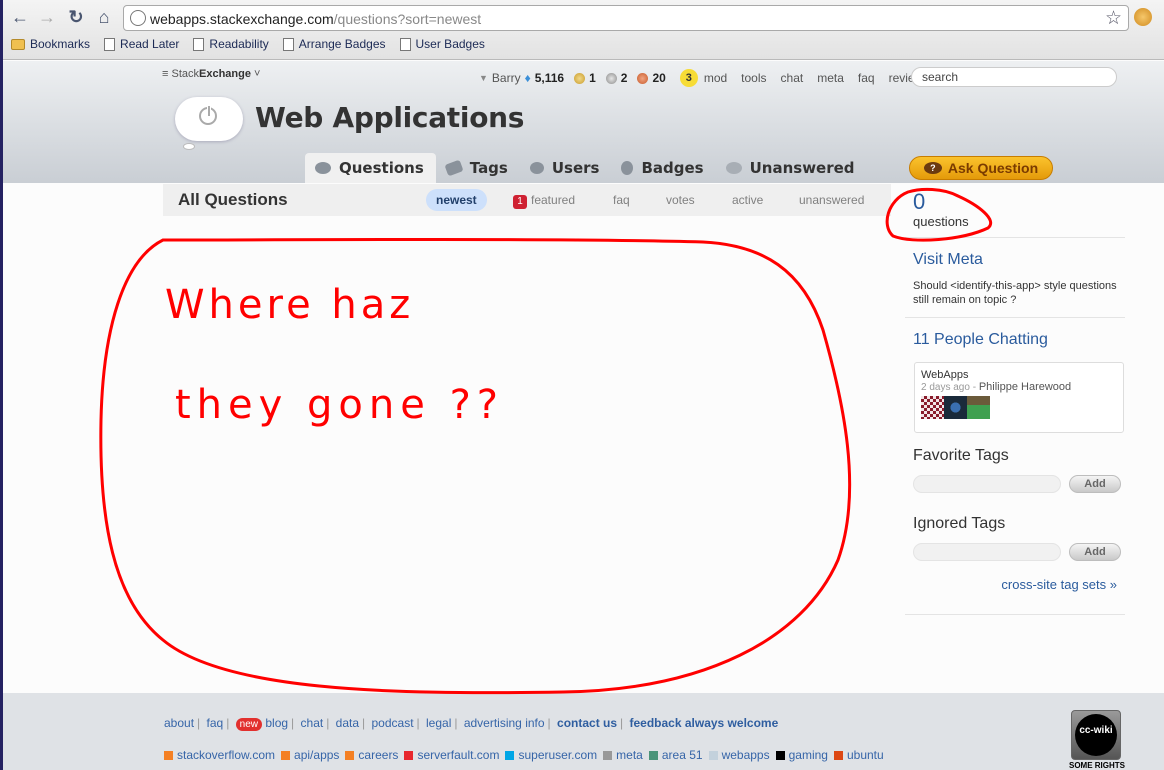  What do you see at coordinates (76, 17) in the screenshot?
I see `reload-icon: ↻` at bounding box center [76, 17].